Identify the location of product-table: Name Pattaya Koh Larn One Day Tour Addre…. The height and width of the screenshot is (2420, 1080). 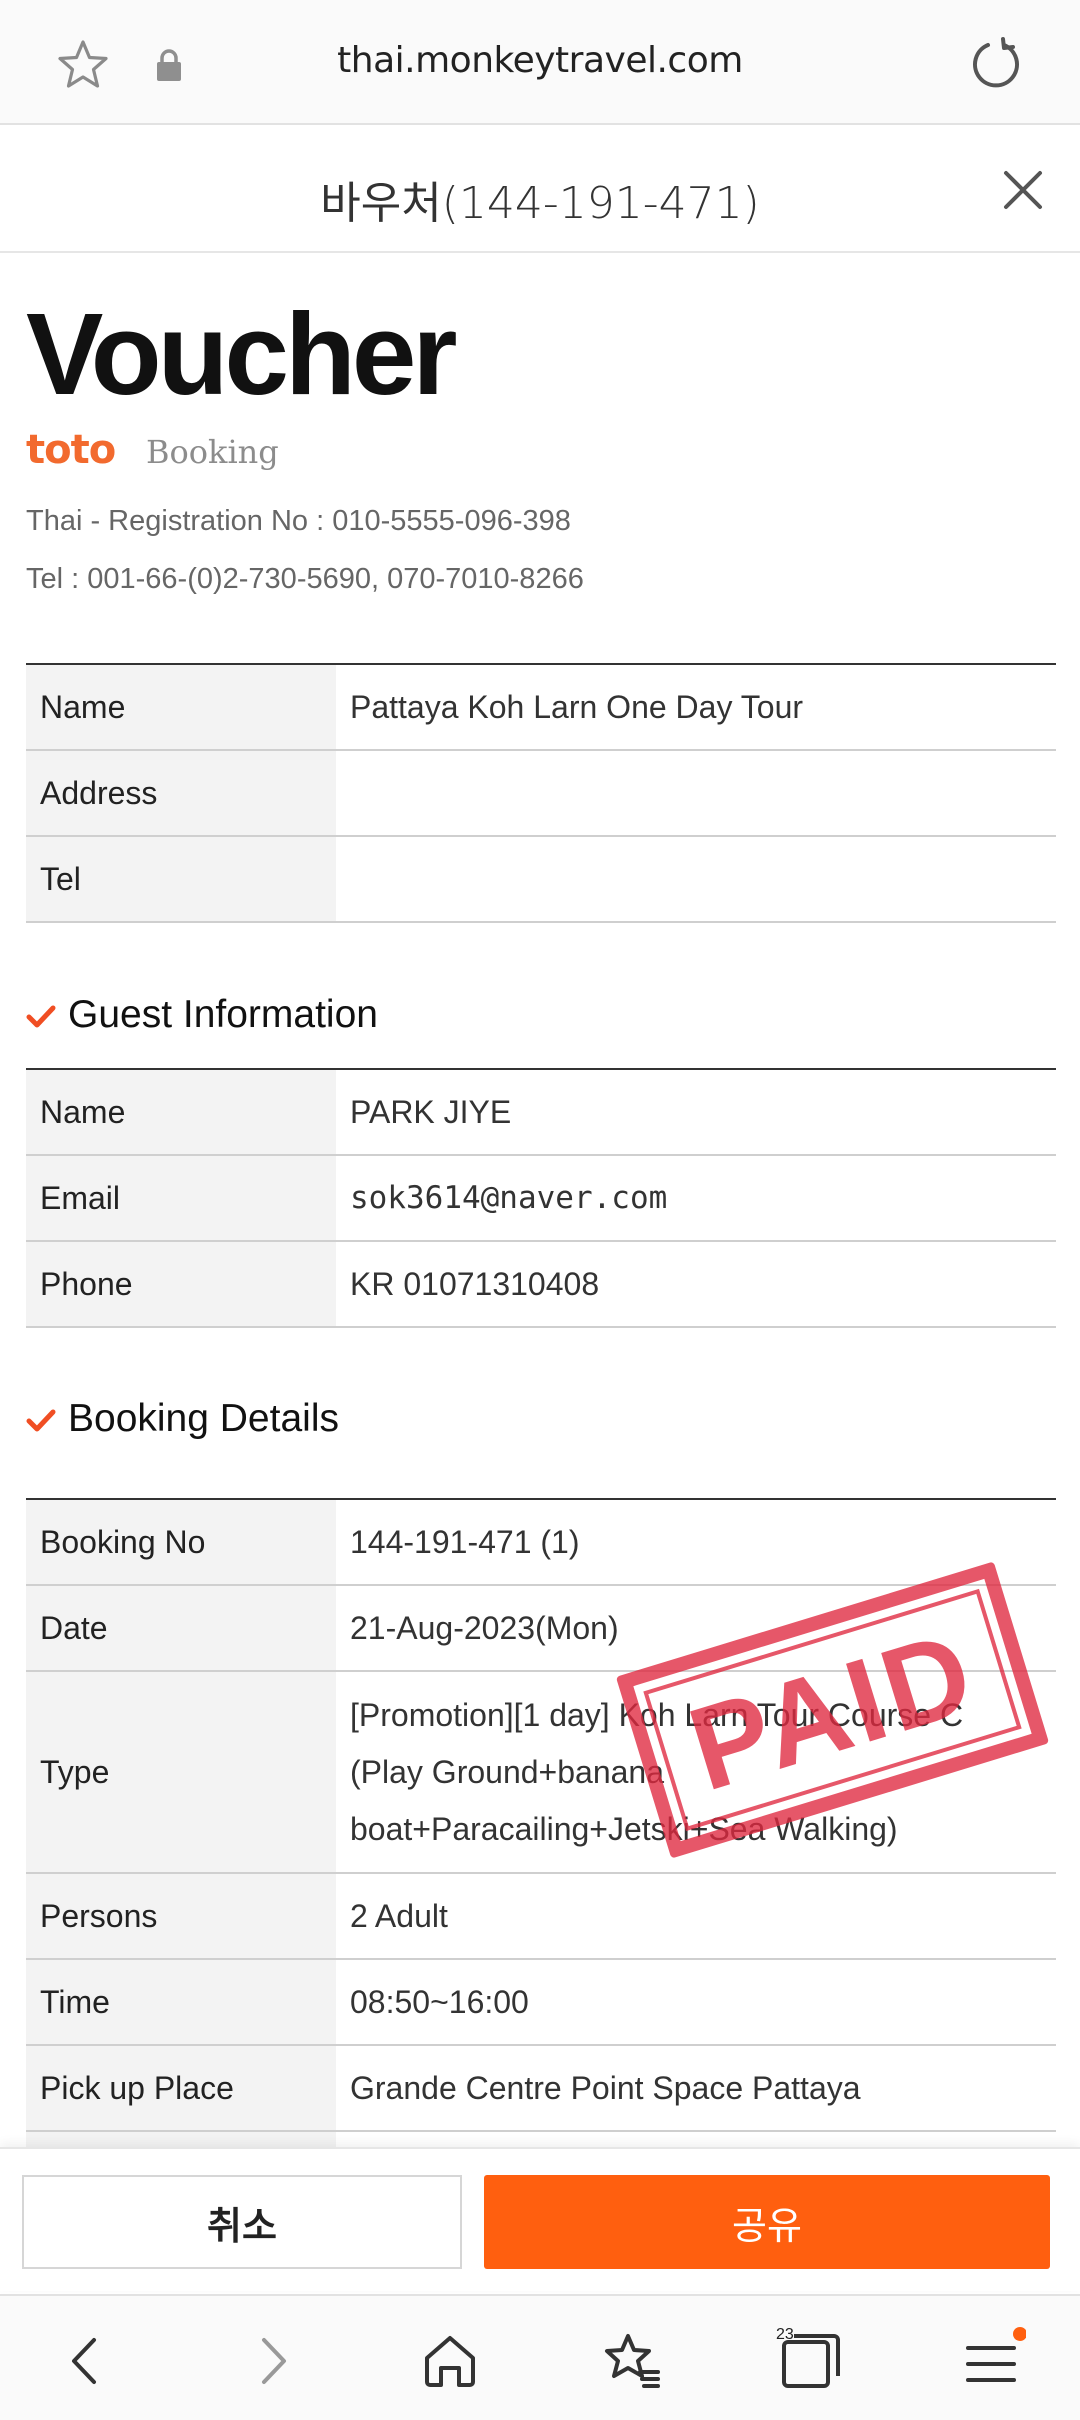
(541, 793).